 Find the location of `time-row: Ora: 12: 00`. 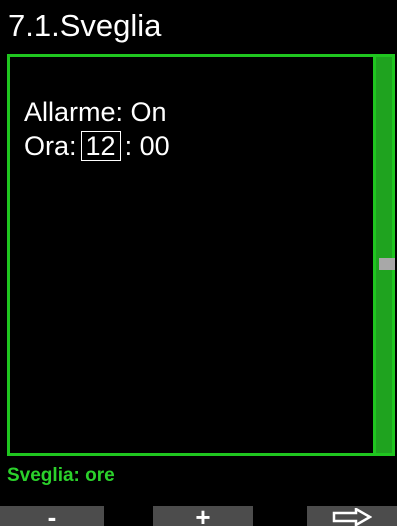

time-row: Ora: 12: 00 is located at coordinates (97, 147).